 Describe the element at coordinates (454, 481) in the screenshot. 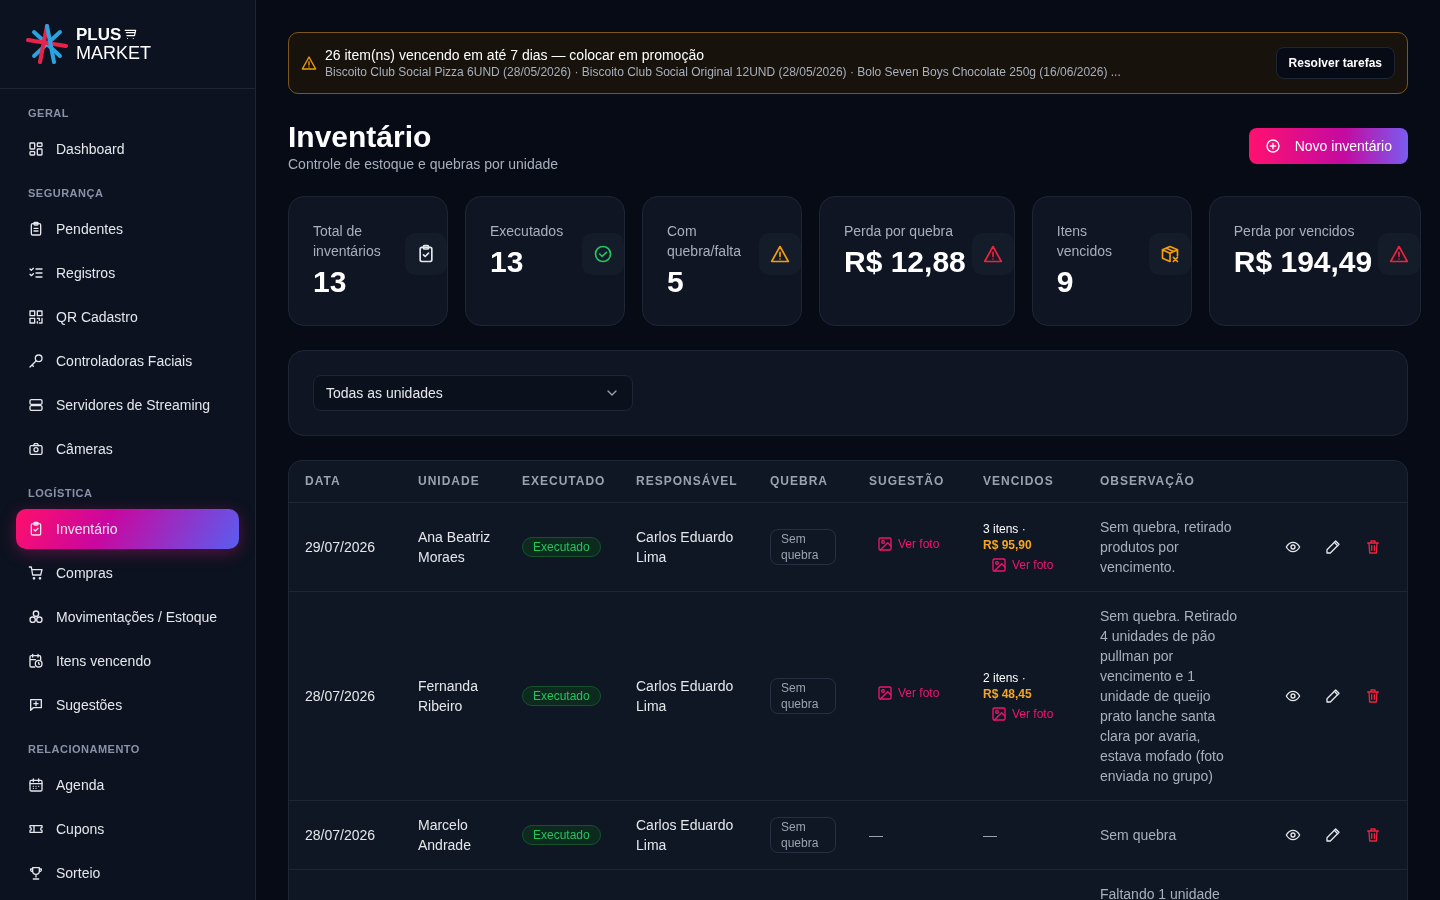

I see `column-header: UNIDADE` at that location.